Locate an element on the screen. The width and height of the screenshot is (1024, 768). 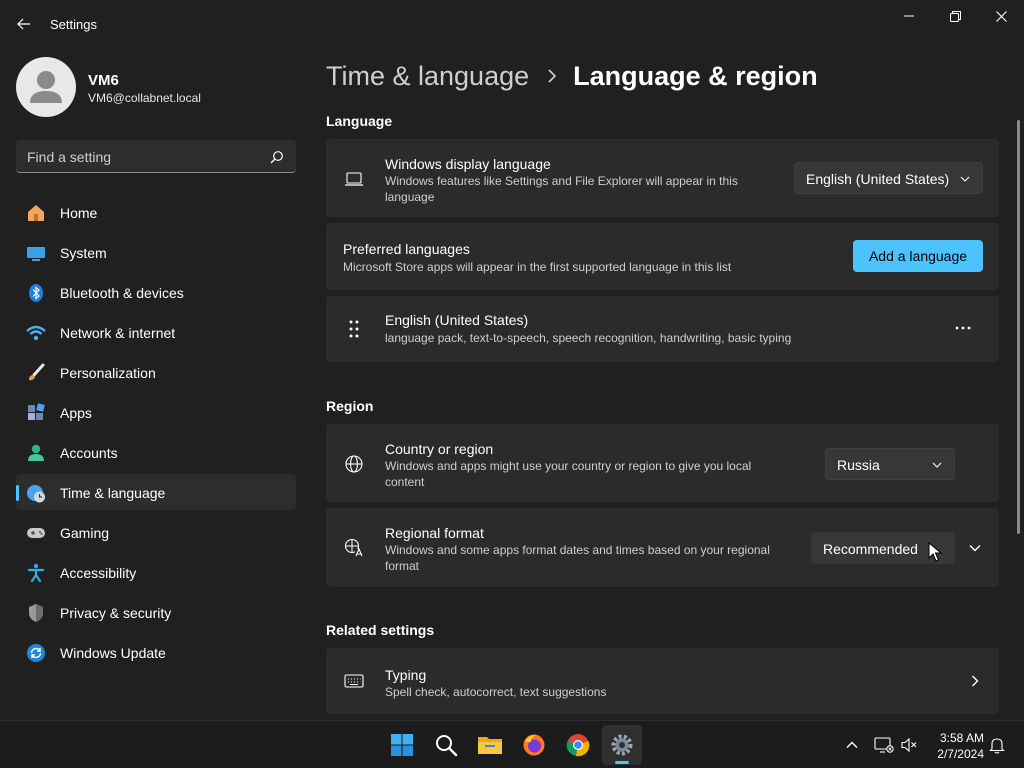
display-language-dropdown: English (United States) is located at coordinates (888, 178).